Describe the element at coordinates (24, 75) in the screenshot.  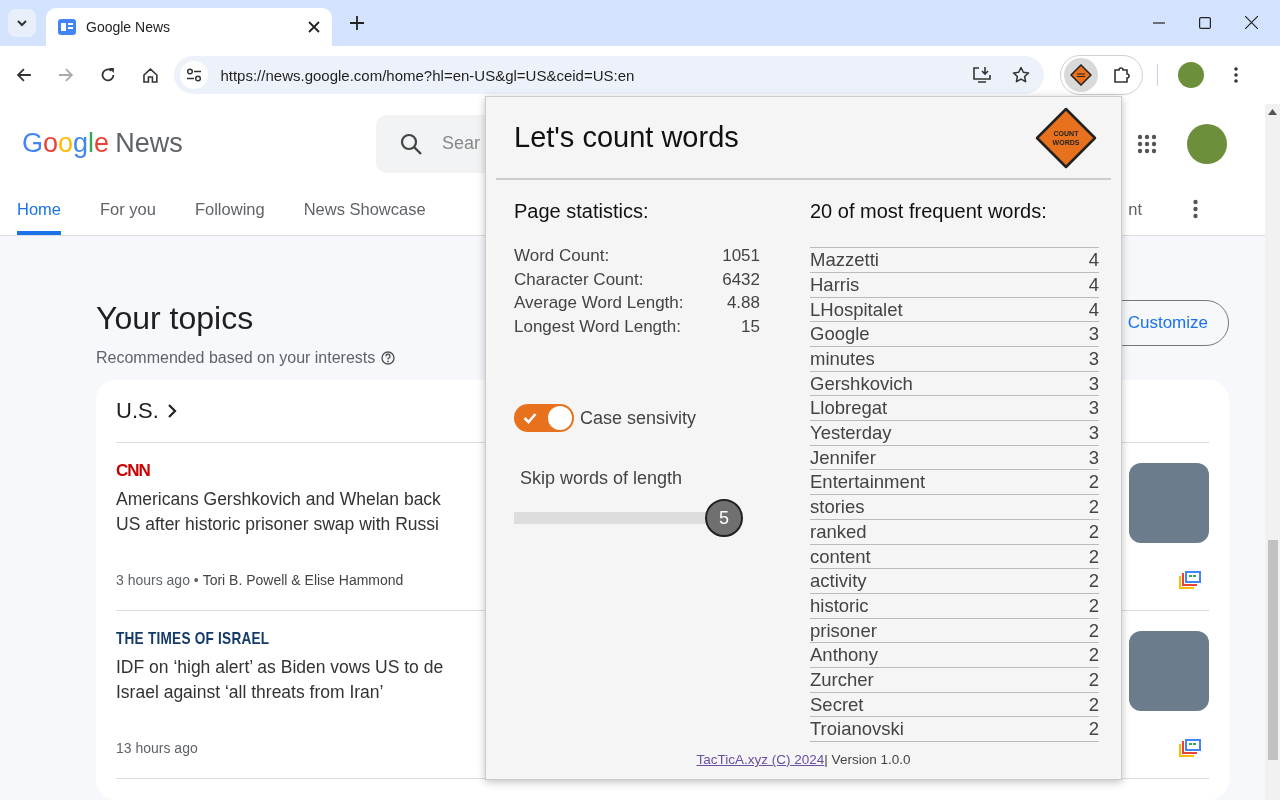
I see `back-icon` at that location.